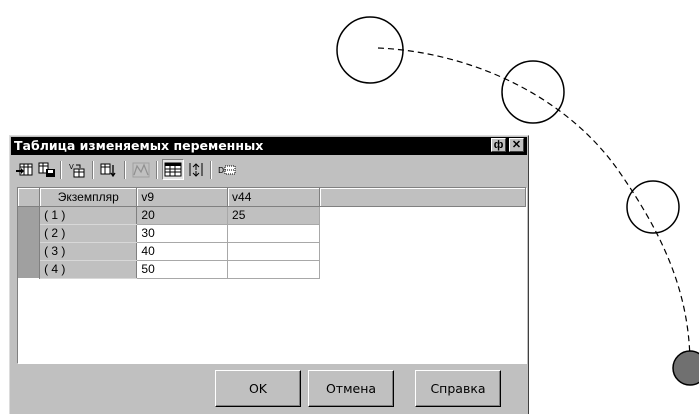 The height and width of the screenshot is (414, 699). Describe the element at coordinates (351, 388) in the screenshot. I see `cancel-button: Отмена` at that location.